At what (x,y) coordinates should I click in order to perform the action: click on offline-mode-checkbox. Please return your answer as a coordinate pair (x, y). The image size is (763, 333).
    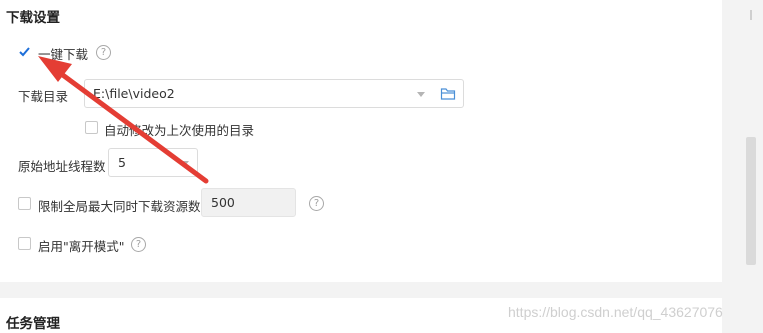
    Looking at the image, I should click on (24, 243).